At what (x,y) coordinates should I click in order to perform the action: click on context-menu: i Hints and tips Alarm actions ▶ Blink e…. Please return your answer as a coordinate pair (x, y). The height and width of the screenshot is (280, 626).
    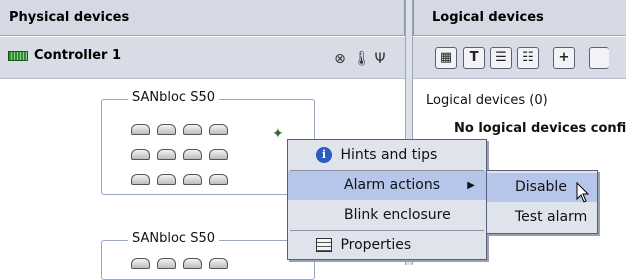
    Looking at the image, I should click on (387, 199).